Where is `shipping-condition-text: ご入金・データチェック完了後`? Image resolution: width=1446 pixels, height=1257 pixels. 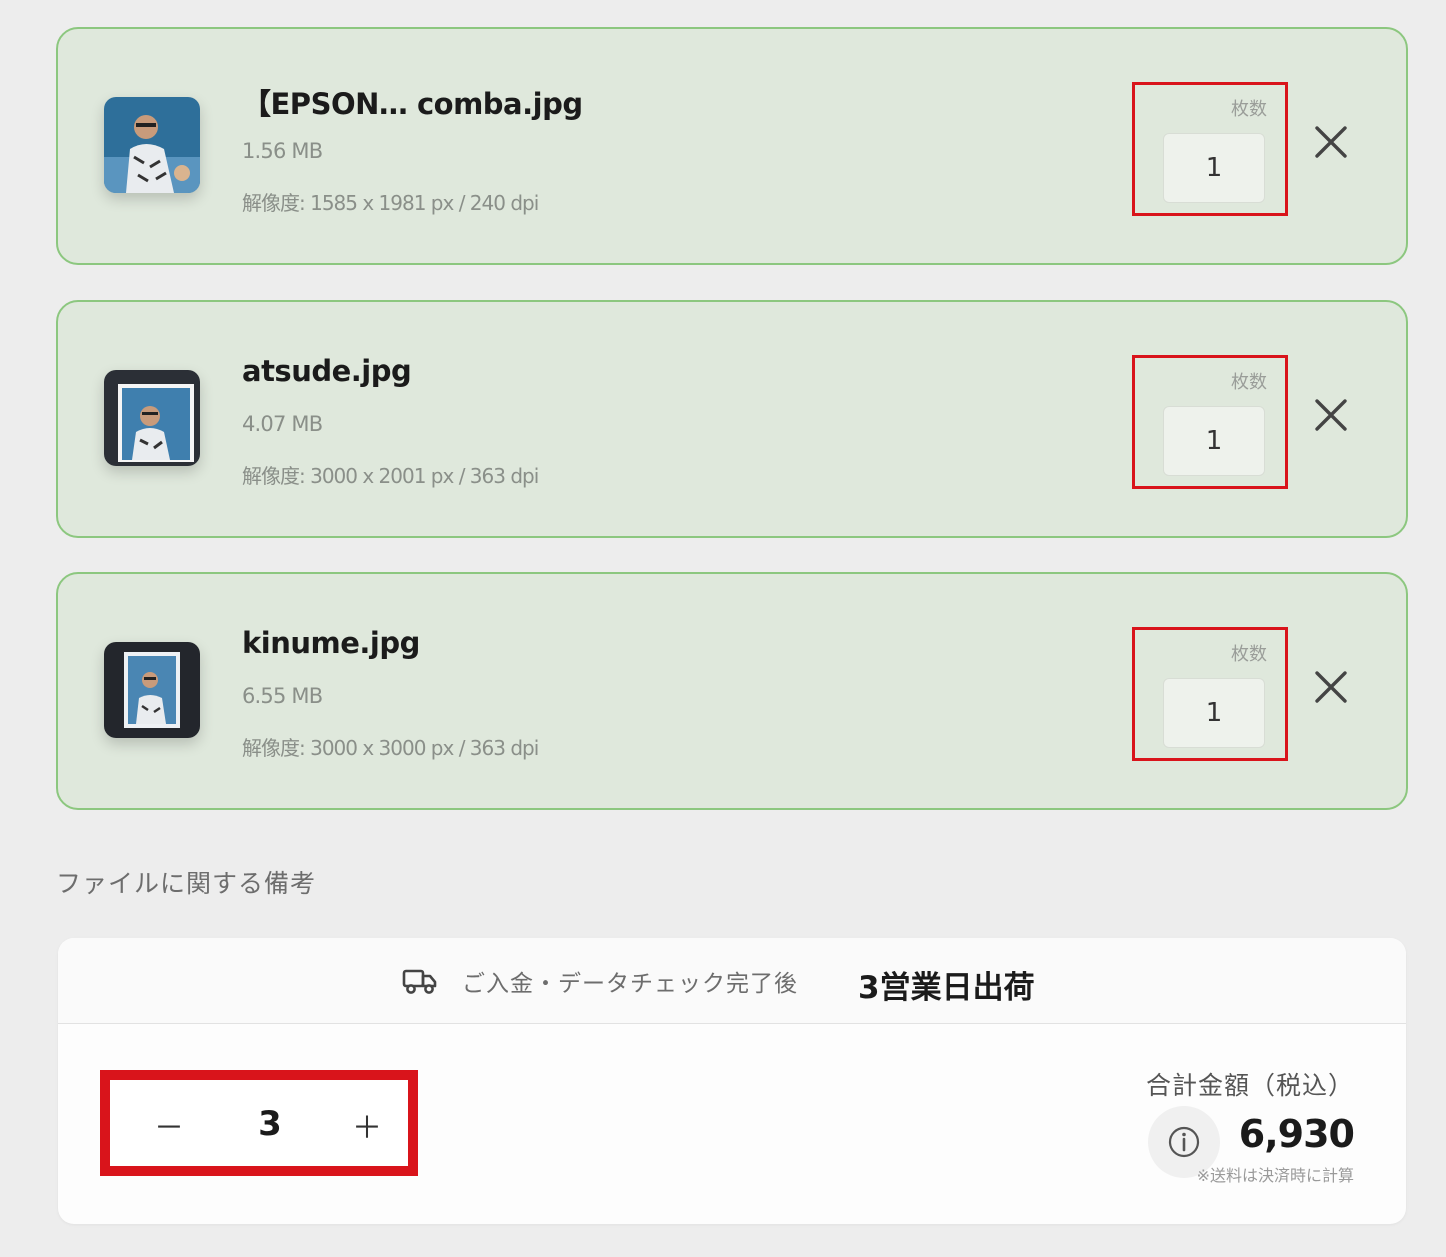 shipping-condition-text: ご入金・データチェック完了後 is located at coordinates (630, 984).